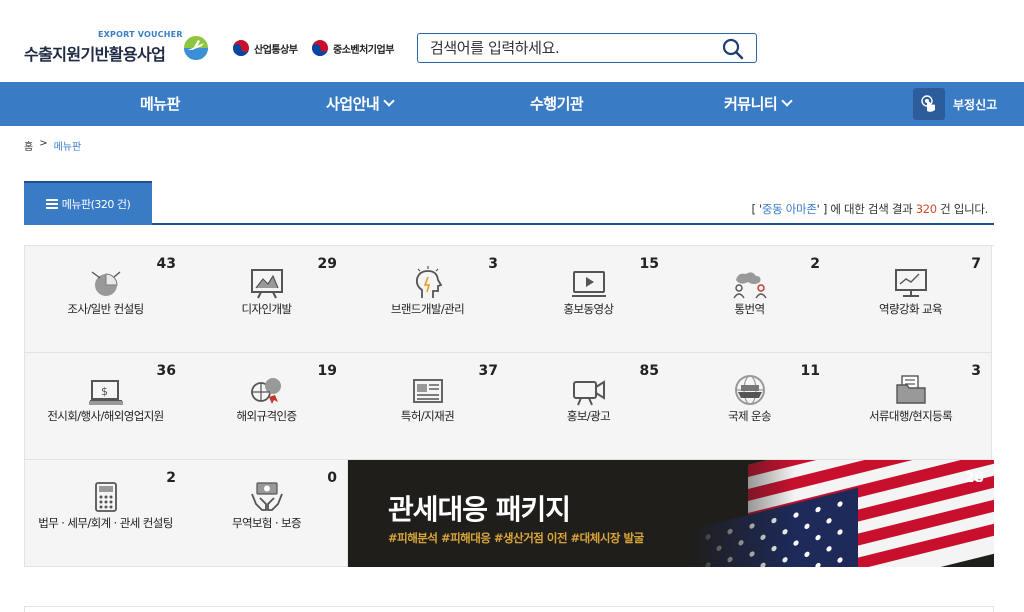  I want to click on result-count: 320, so click(926, 209).